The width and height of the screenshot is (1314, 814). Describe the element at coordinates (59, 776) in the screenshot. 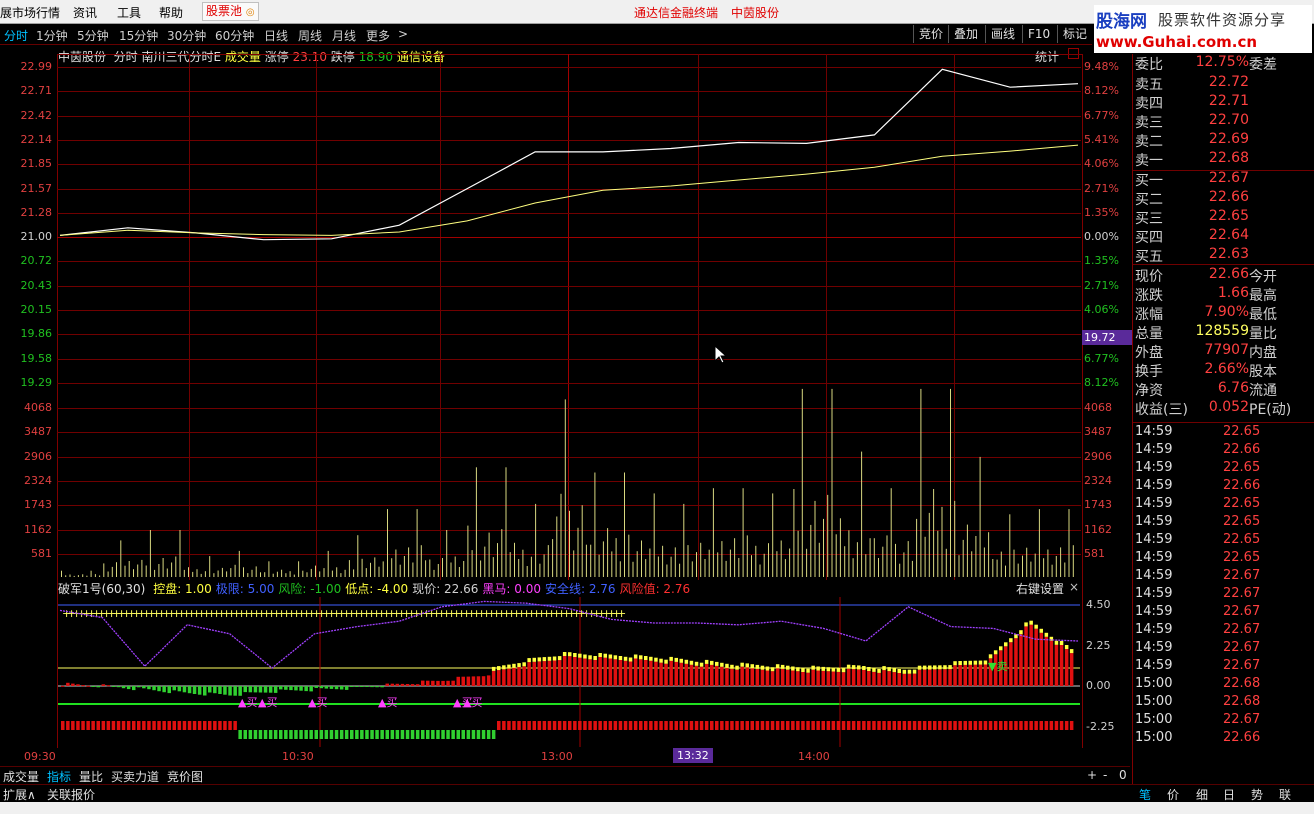

I see `tab-indicator: 指标` at that location.